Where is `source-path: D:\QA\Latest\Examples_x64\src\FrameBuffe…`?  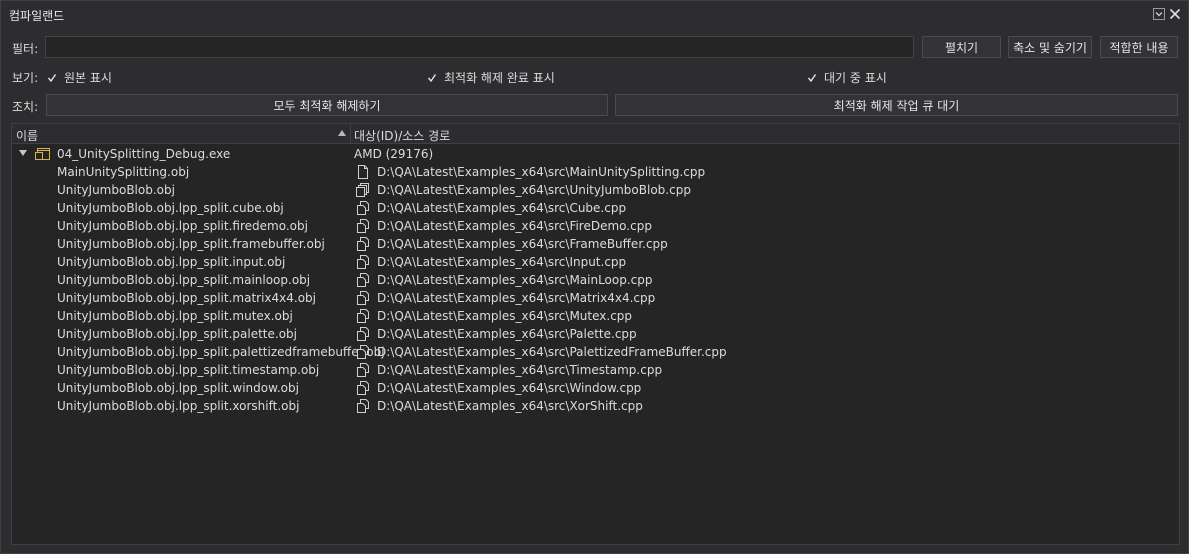 source-path: D:\QA\Latest\Examples_x64\src\FrameBuffe… is located at coordinates (522, 244).